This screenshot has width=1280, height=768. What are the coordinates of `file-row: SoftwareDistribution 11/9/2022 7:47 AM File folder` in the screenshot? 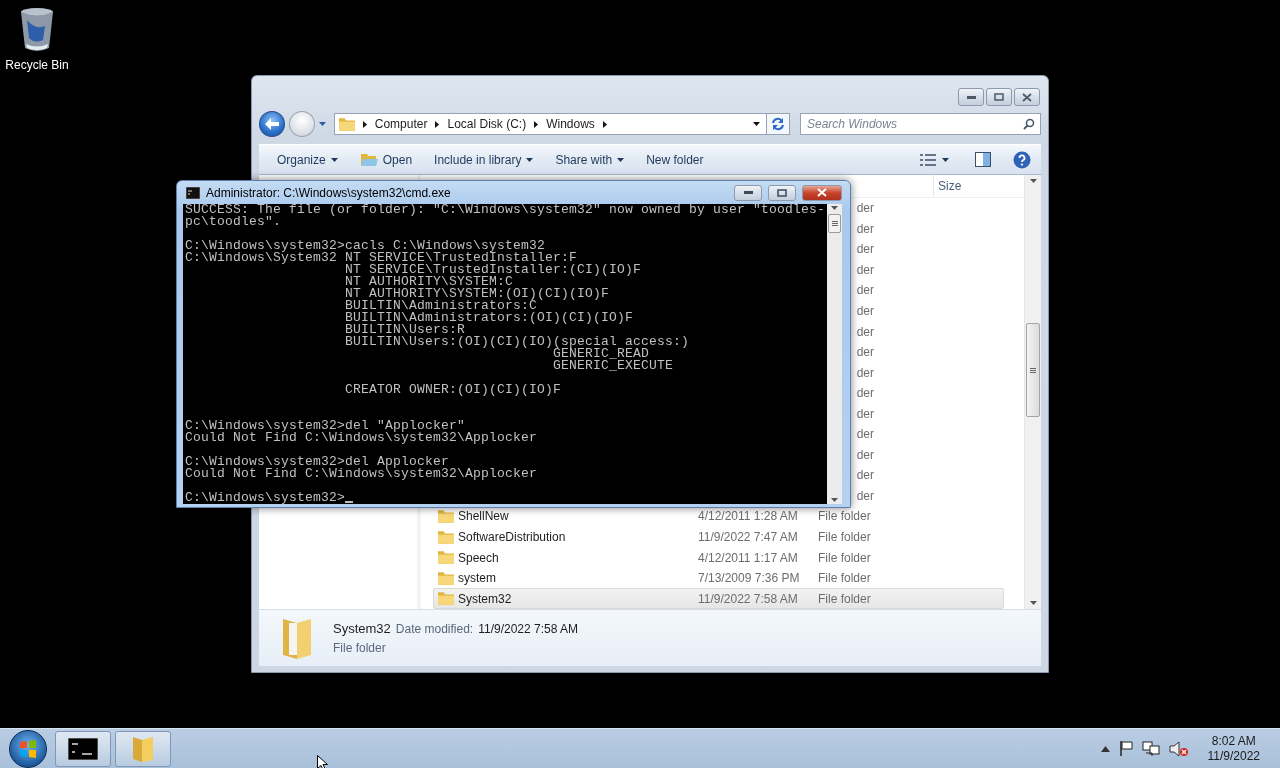 It's located at (718, 537).